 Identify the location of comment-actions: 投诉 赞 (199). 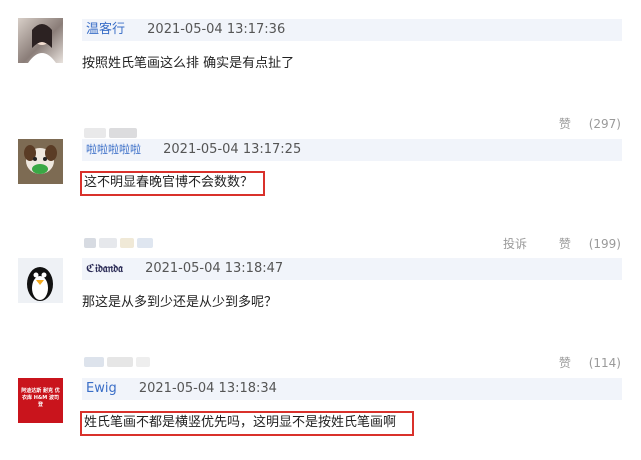
(555, 243).